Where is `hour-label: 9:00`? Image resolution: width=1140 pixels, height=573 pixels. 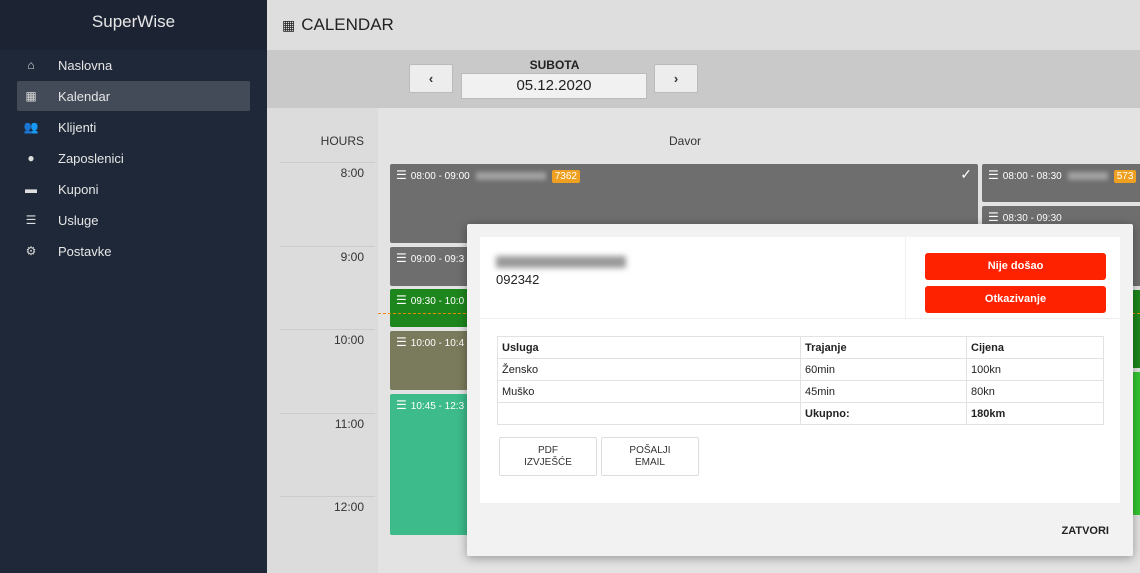
hour-label: 9:00 is located at coordinates (327, 255).